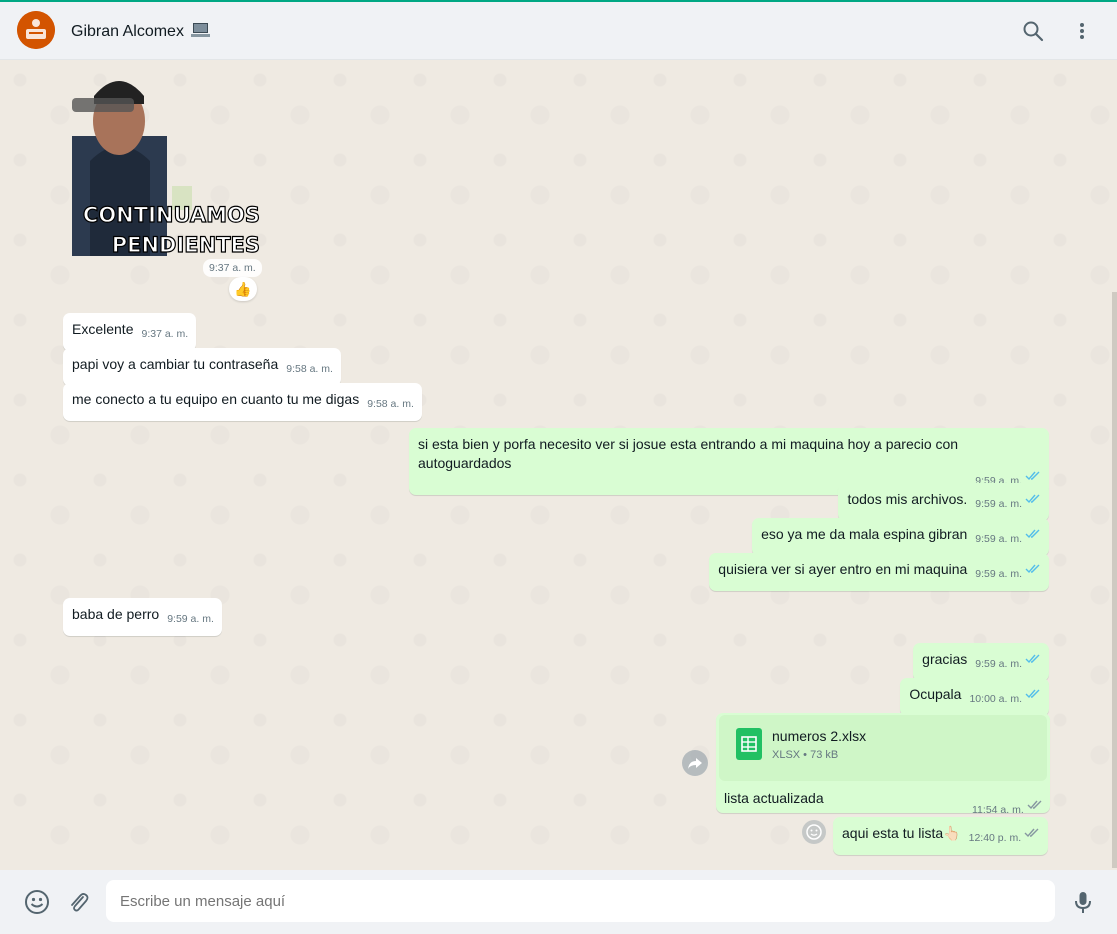  Describe the element at coordinates (805, 755) in the screenshot. I see `file-meta: XLSX • 73 kB` at that location.